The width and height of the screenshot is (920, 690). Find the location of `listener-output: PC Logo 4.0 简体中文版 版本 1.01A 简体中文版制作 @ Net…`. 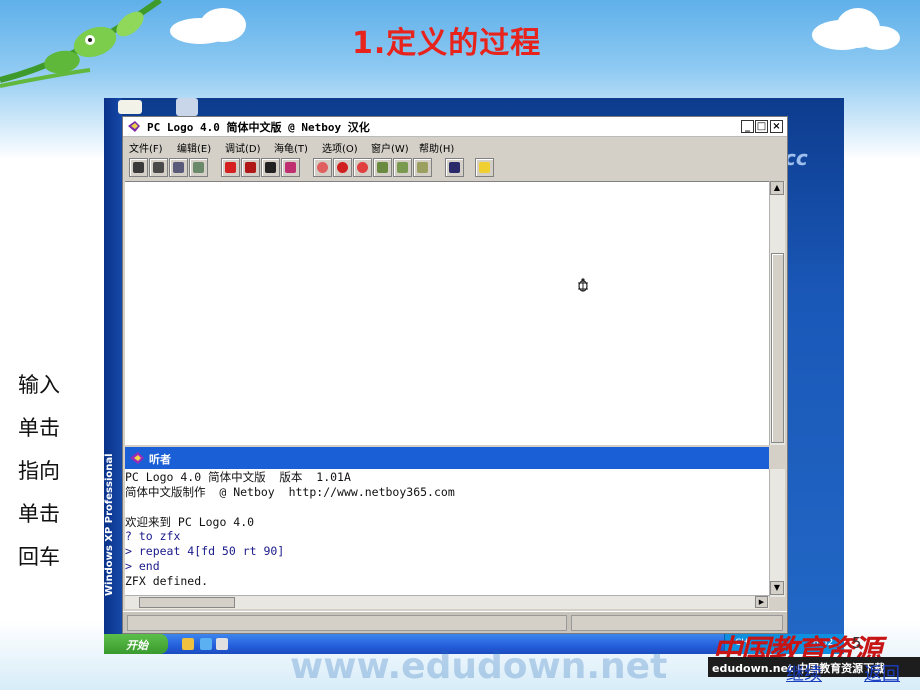

listener-output: PC Logo 4.0 简体中文版 版本 1.01A 简体中文版制作 @ Net… is located at coordinates (447, 533).